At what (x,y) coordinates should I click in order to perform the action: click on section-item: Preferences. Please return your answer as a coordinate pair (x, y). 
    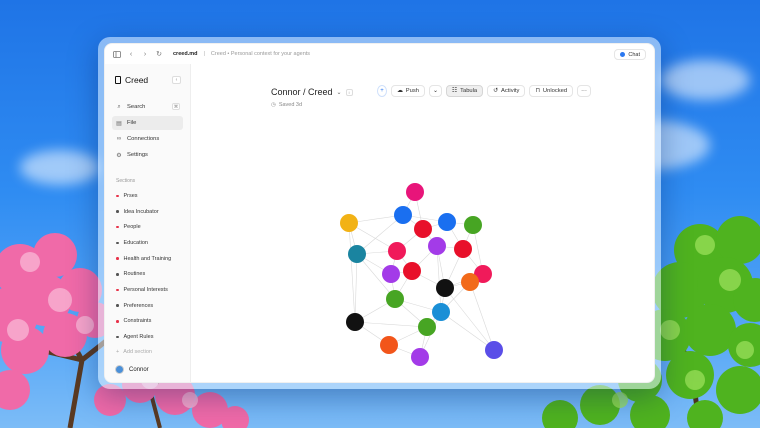
    Looking at the image, I should click on (149, 306).